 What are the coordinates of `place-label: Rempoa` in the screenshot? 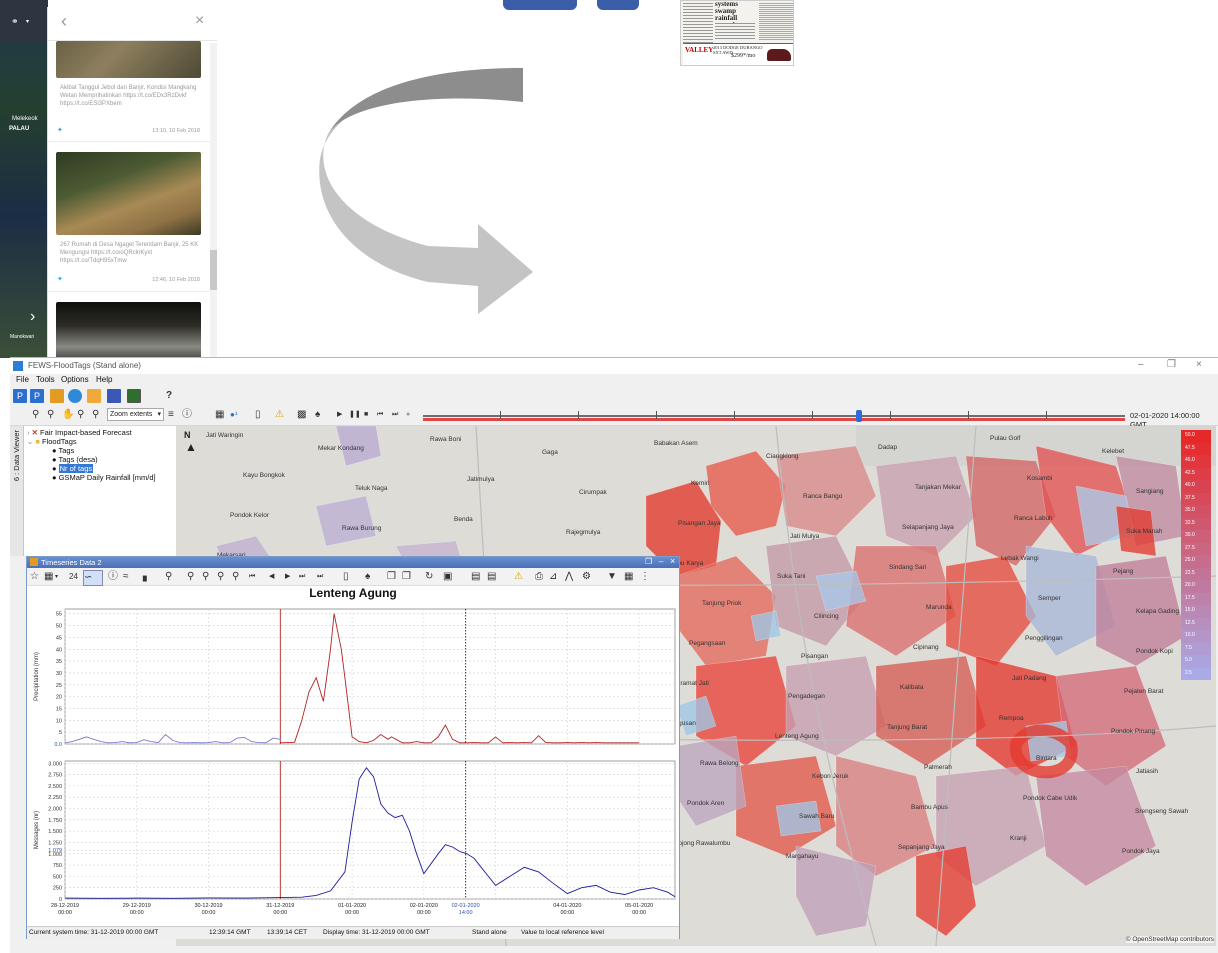 It's located at (1011, 718).